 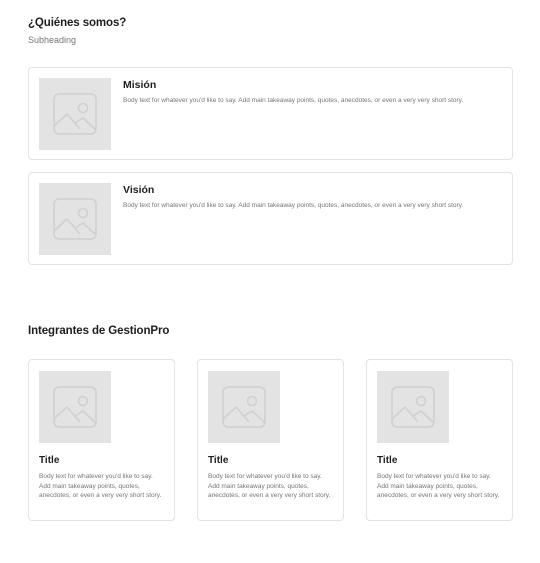 What do you see at coordinates (140, 85) in the screenshot?
I see `mission-heading: Misión` at bounding box center [140, 85].